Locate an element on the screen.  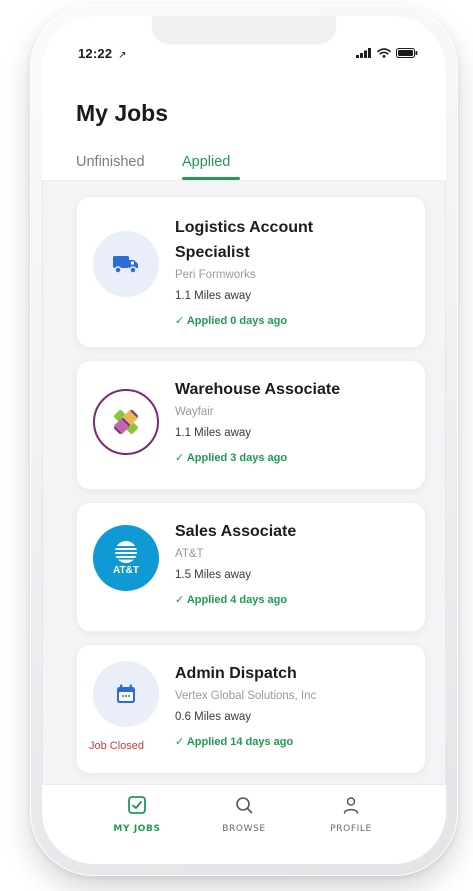
calendar-icon is located at coordinates (126, 693).